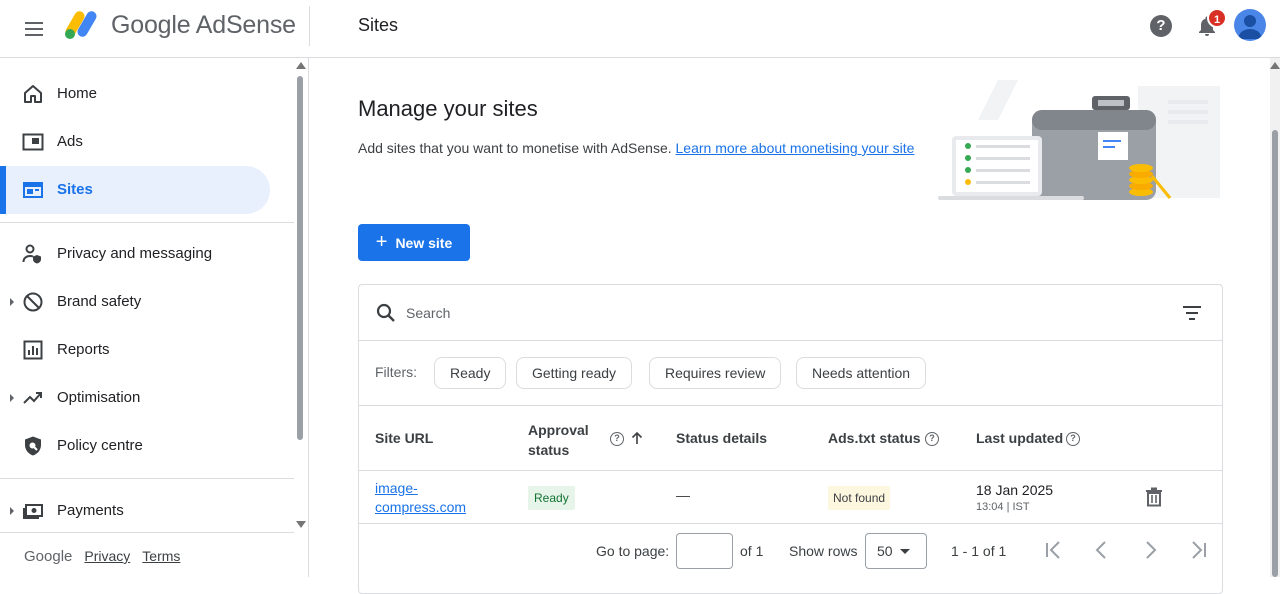  Describe the element at coordinates (715, 373) in the screenshot. I see `filter-chip-requires-review: Requires review` at that location.